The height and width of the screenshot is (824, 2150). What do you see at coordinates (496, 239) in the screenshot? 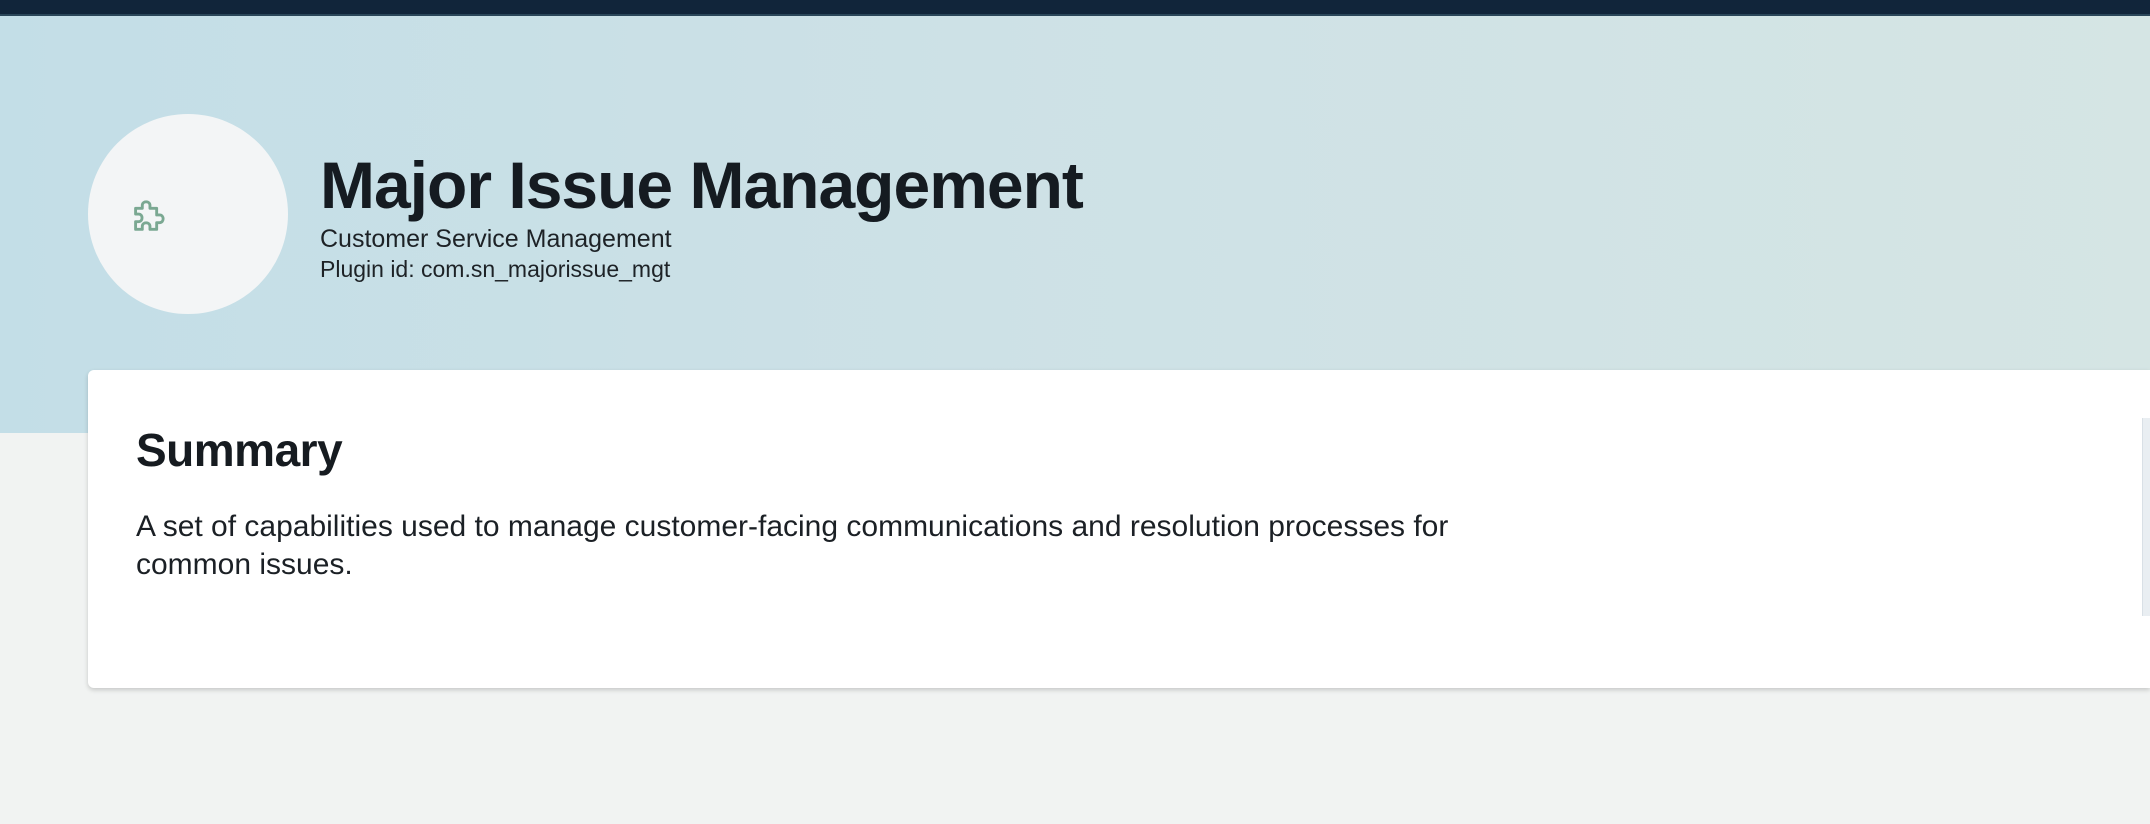
I see `product-name: Customer Service Management` at bounding box center [496, 239].